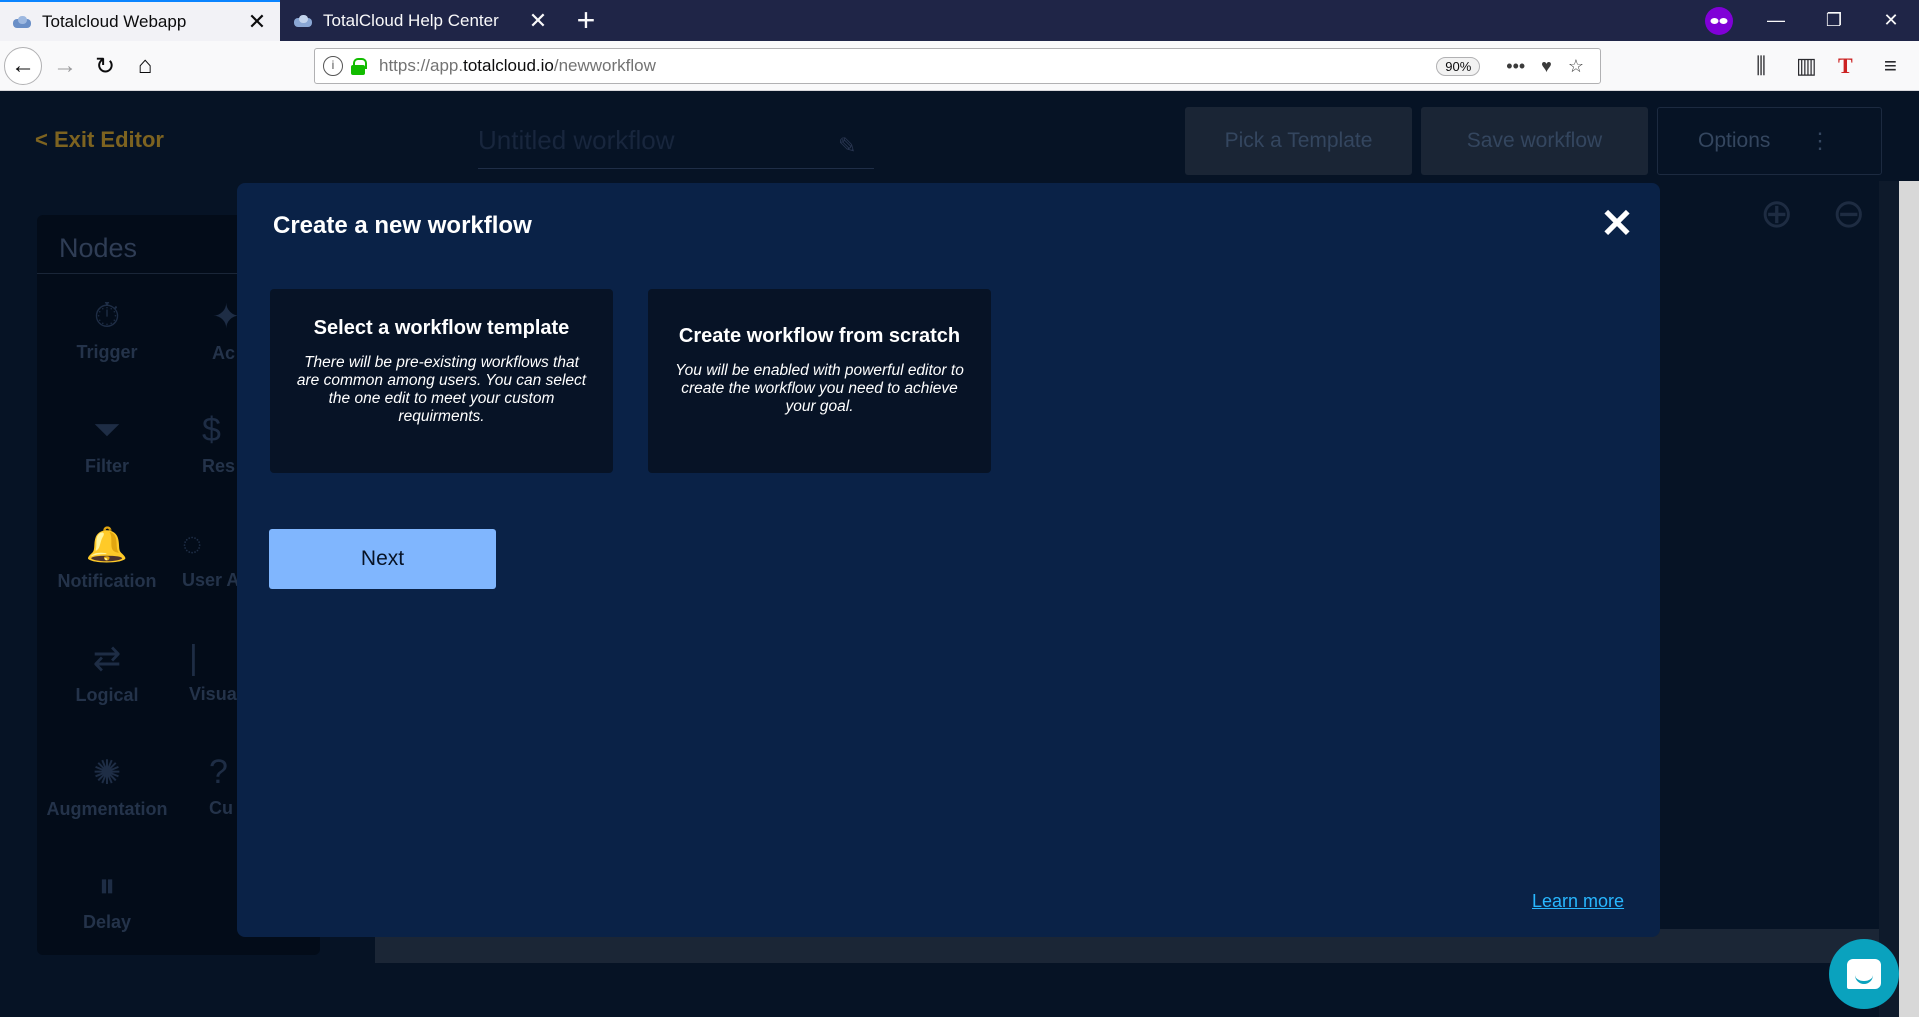 The width and height of the screenshot is (1919, 1017). What do you see at coordinates (303, 21) in the screenshot?
I see `help-center-favicon-icon` at bounding box center [303, 21].